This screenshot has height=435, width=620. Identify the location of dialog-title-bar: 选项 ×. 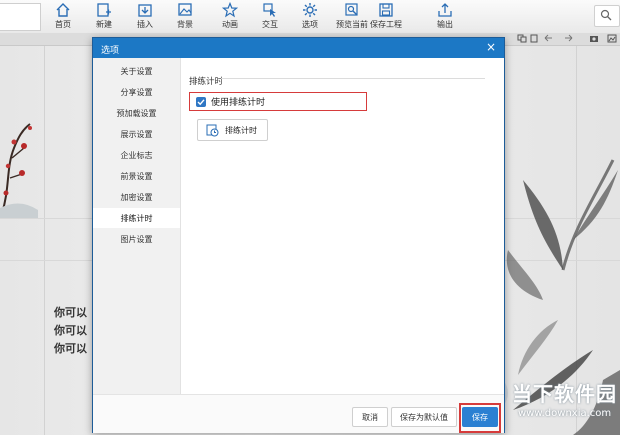
(298, 48).